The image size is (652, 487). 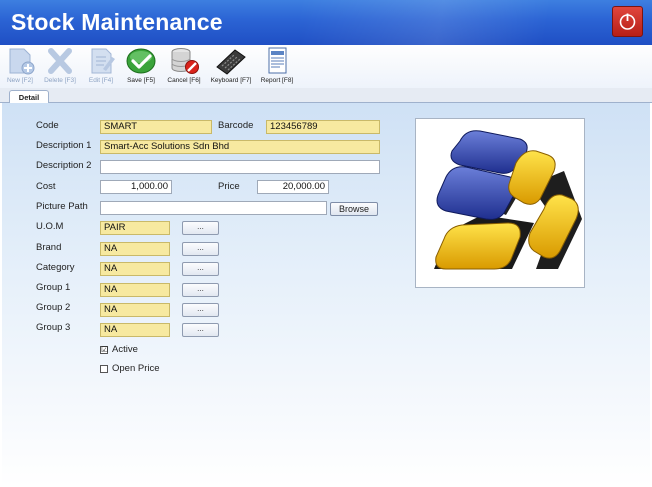 What do you see at coordinates (231, 62) in the screenshot?
I see `keyboard-icon` at bounding box center [231, 62].